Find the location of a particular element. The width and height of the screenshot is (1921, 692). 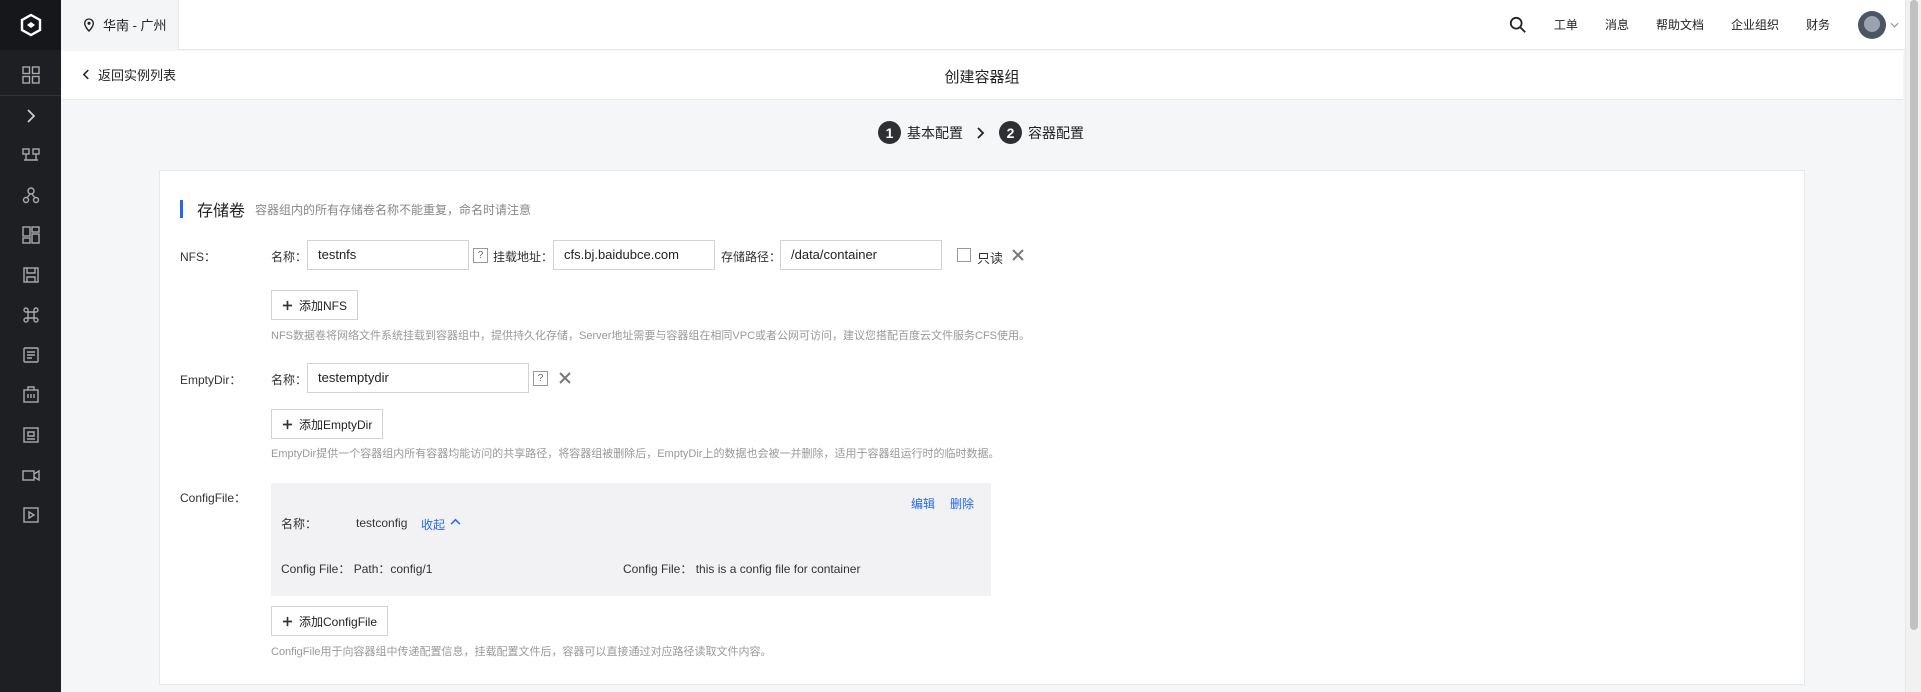

chevron-up-icon is located at coordinates (455, 521).